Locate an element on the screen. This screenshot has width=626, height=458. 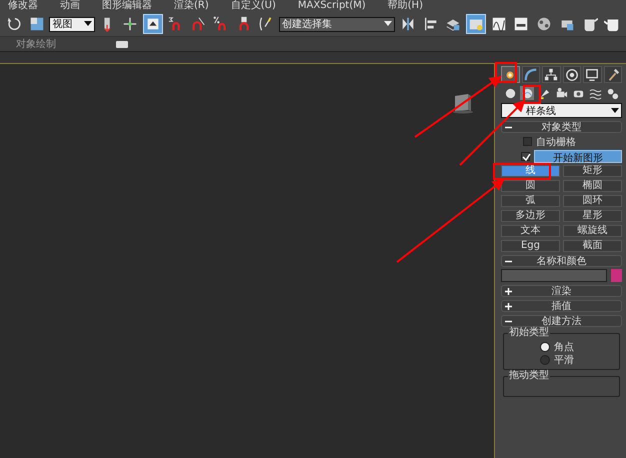
radio-label: 角点 is located at coordinates (564, 347).